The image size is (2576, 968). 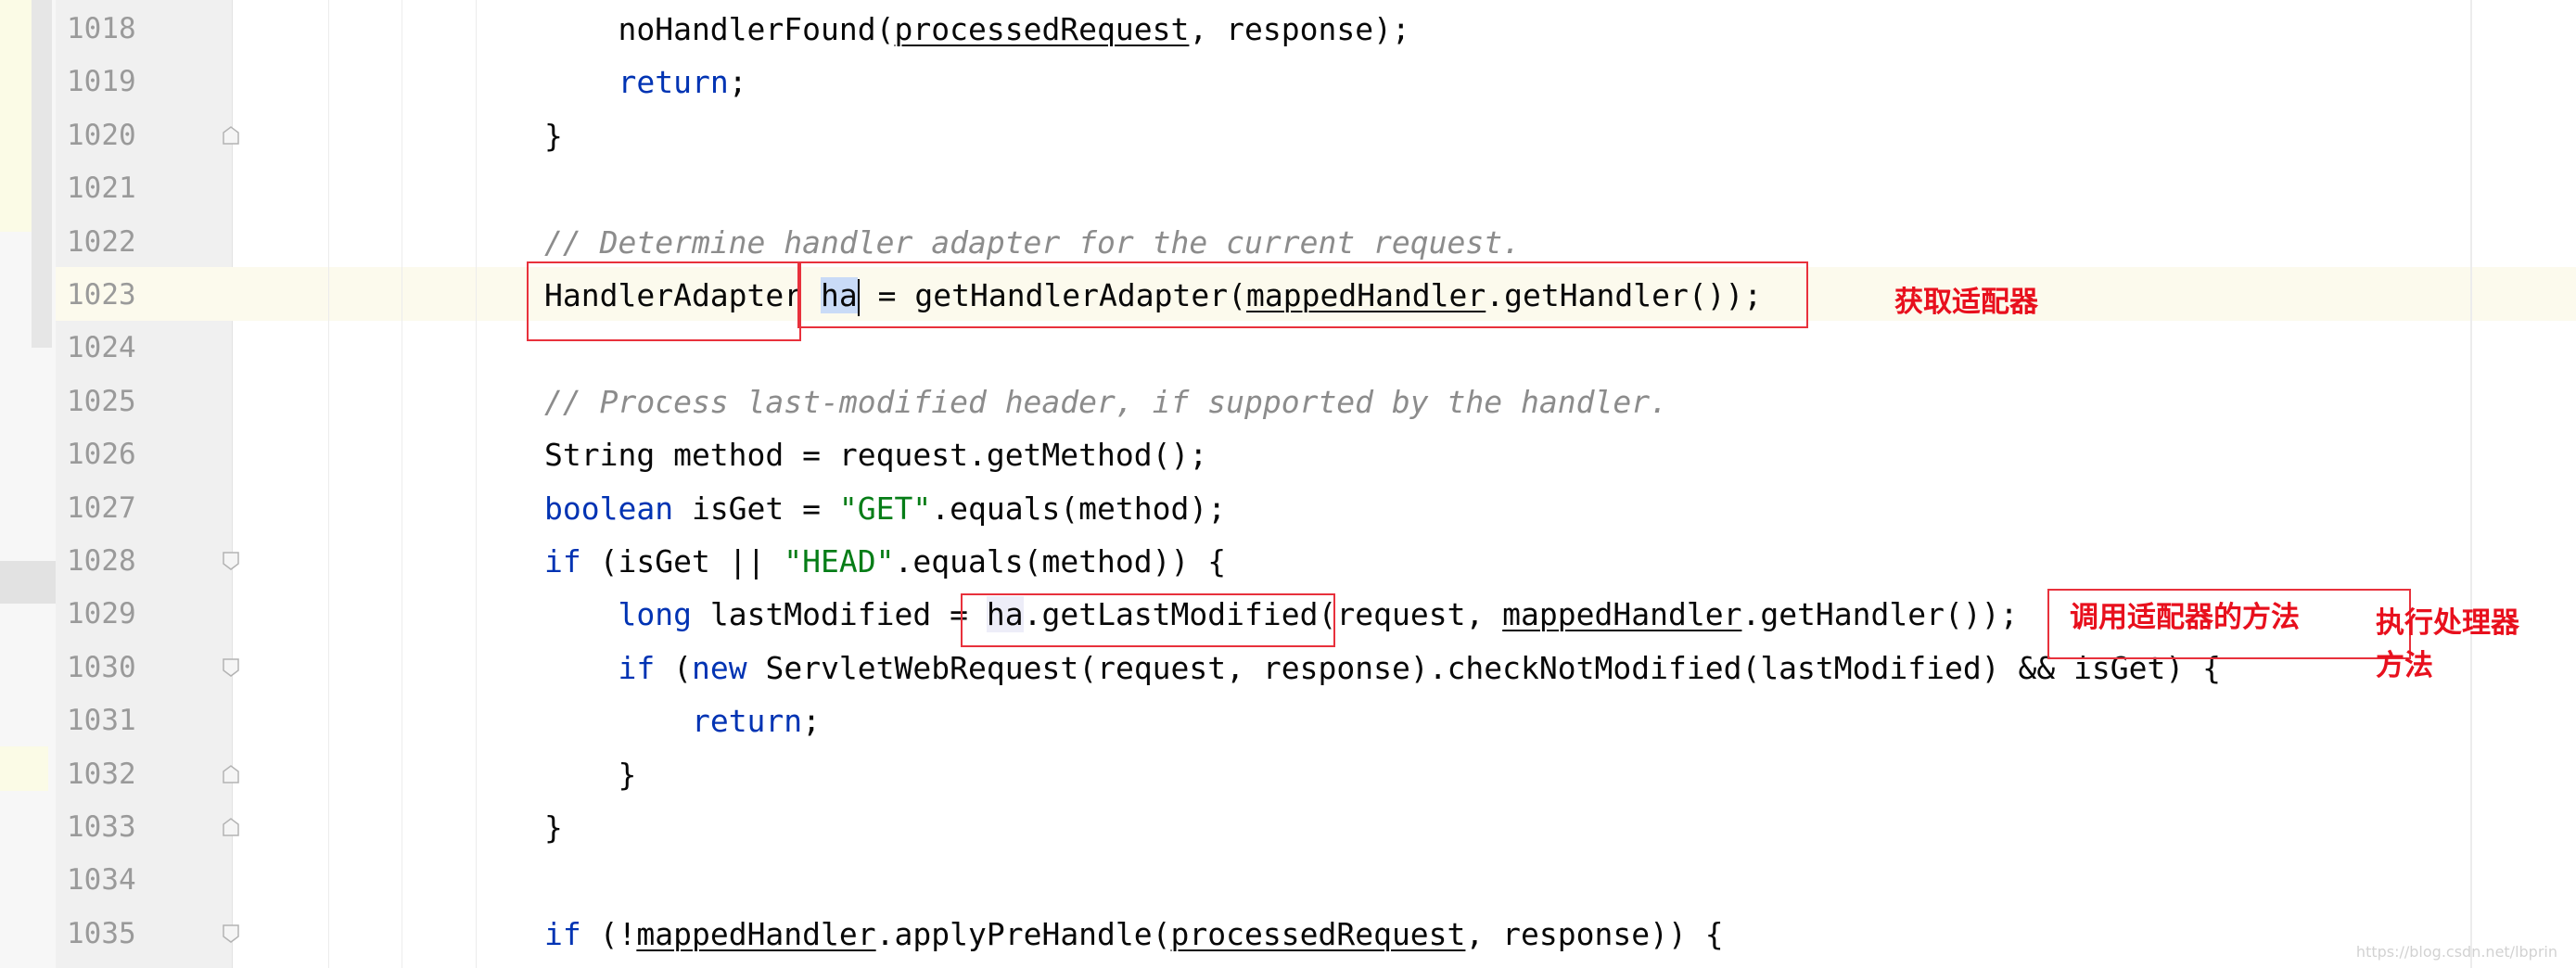 I want to click on line-number: 1025, so click(x=102, y=401).